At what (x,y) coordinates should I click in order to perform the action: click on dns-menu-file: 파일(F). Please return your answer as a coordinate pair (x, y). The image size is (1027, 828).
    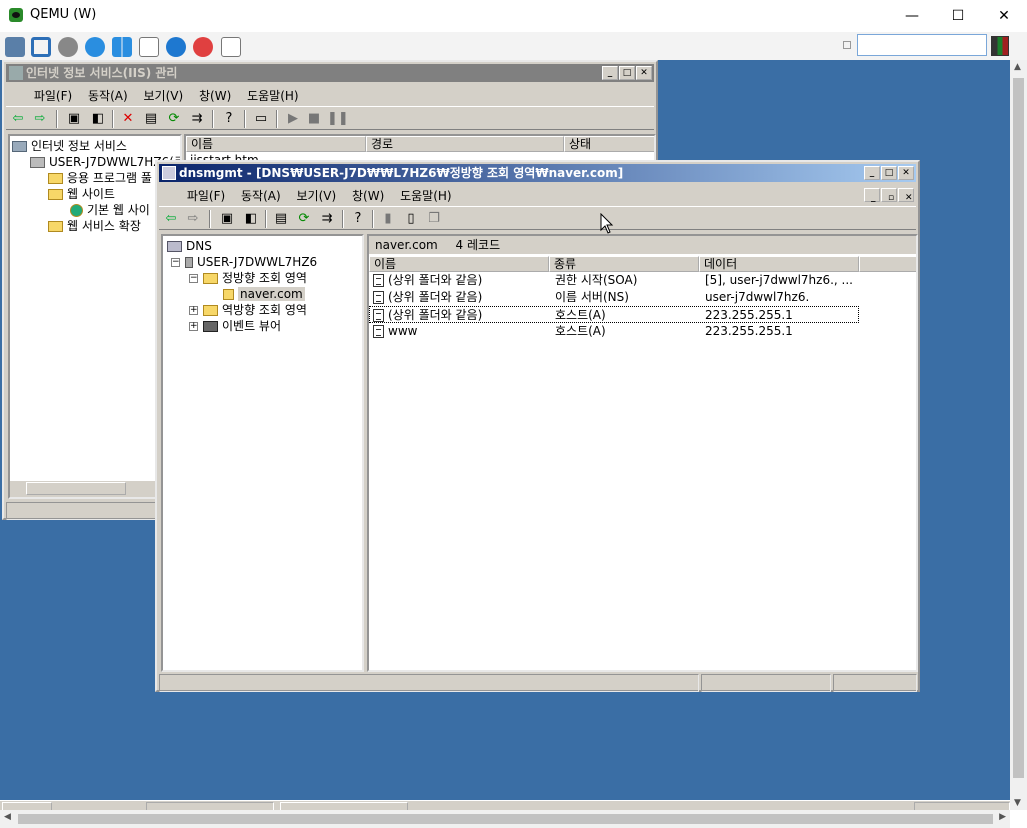
    Looking at the image, I should click on (206, 195).